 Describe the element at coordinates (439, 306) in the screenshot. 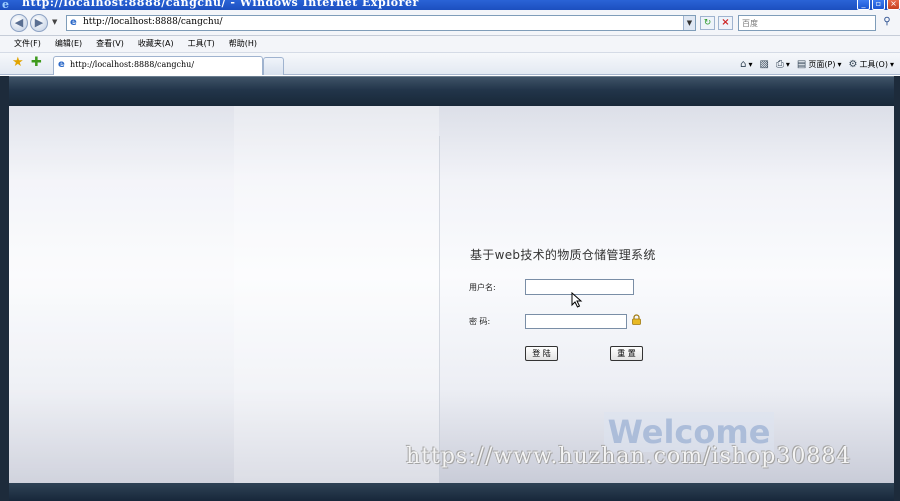

I see `bg-divider` at that location.